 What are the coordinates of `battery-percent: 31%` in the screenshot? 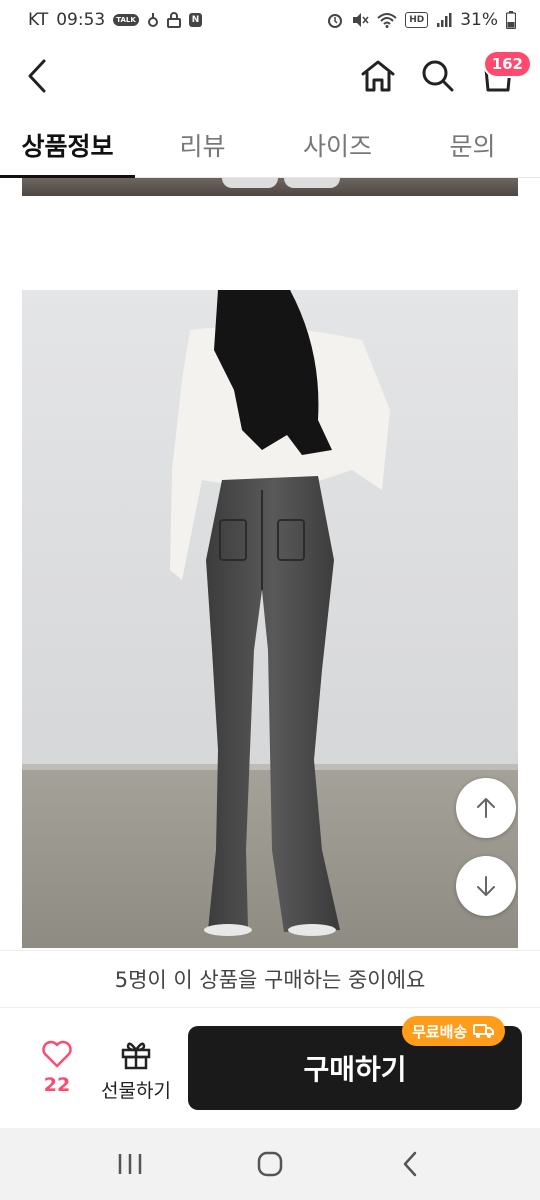 It's located at (479, 20).